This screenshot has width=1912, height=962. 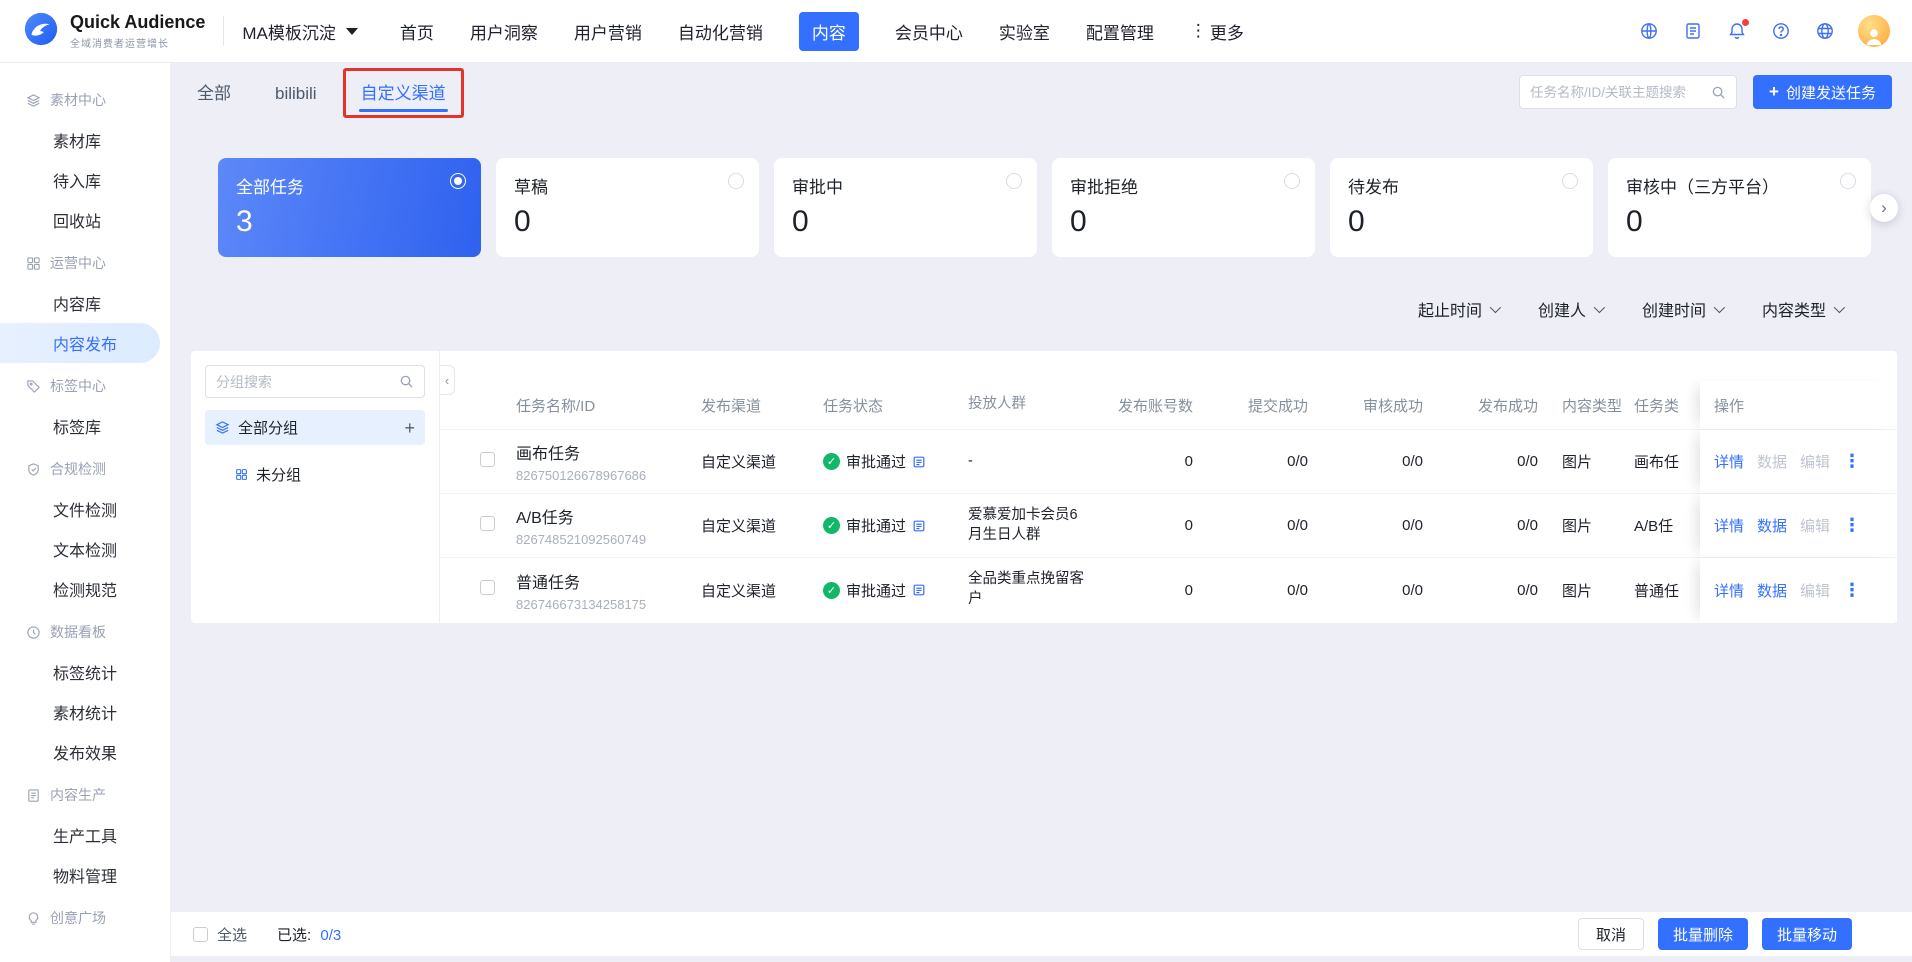 What do you see at coordinates (417, 31) in the screenshot?
I see `nav-home: 首页` at bounding box center [417, 31].